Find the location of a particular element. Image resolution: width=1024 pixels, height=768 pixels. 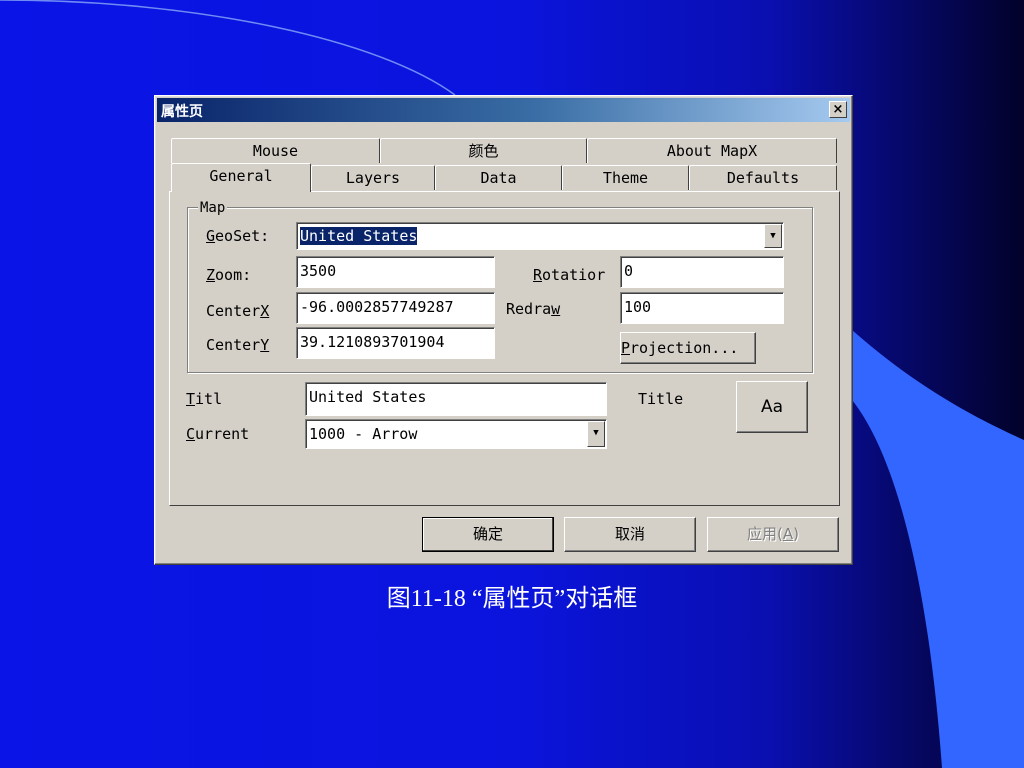

zoom-input: 3500 is located at coordinates (395, 272).